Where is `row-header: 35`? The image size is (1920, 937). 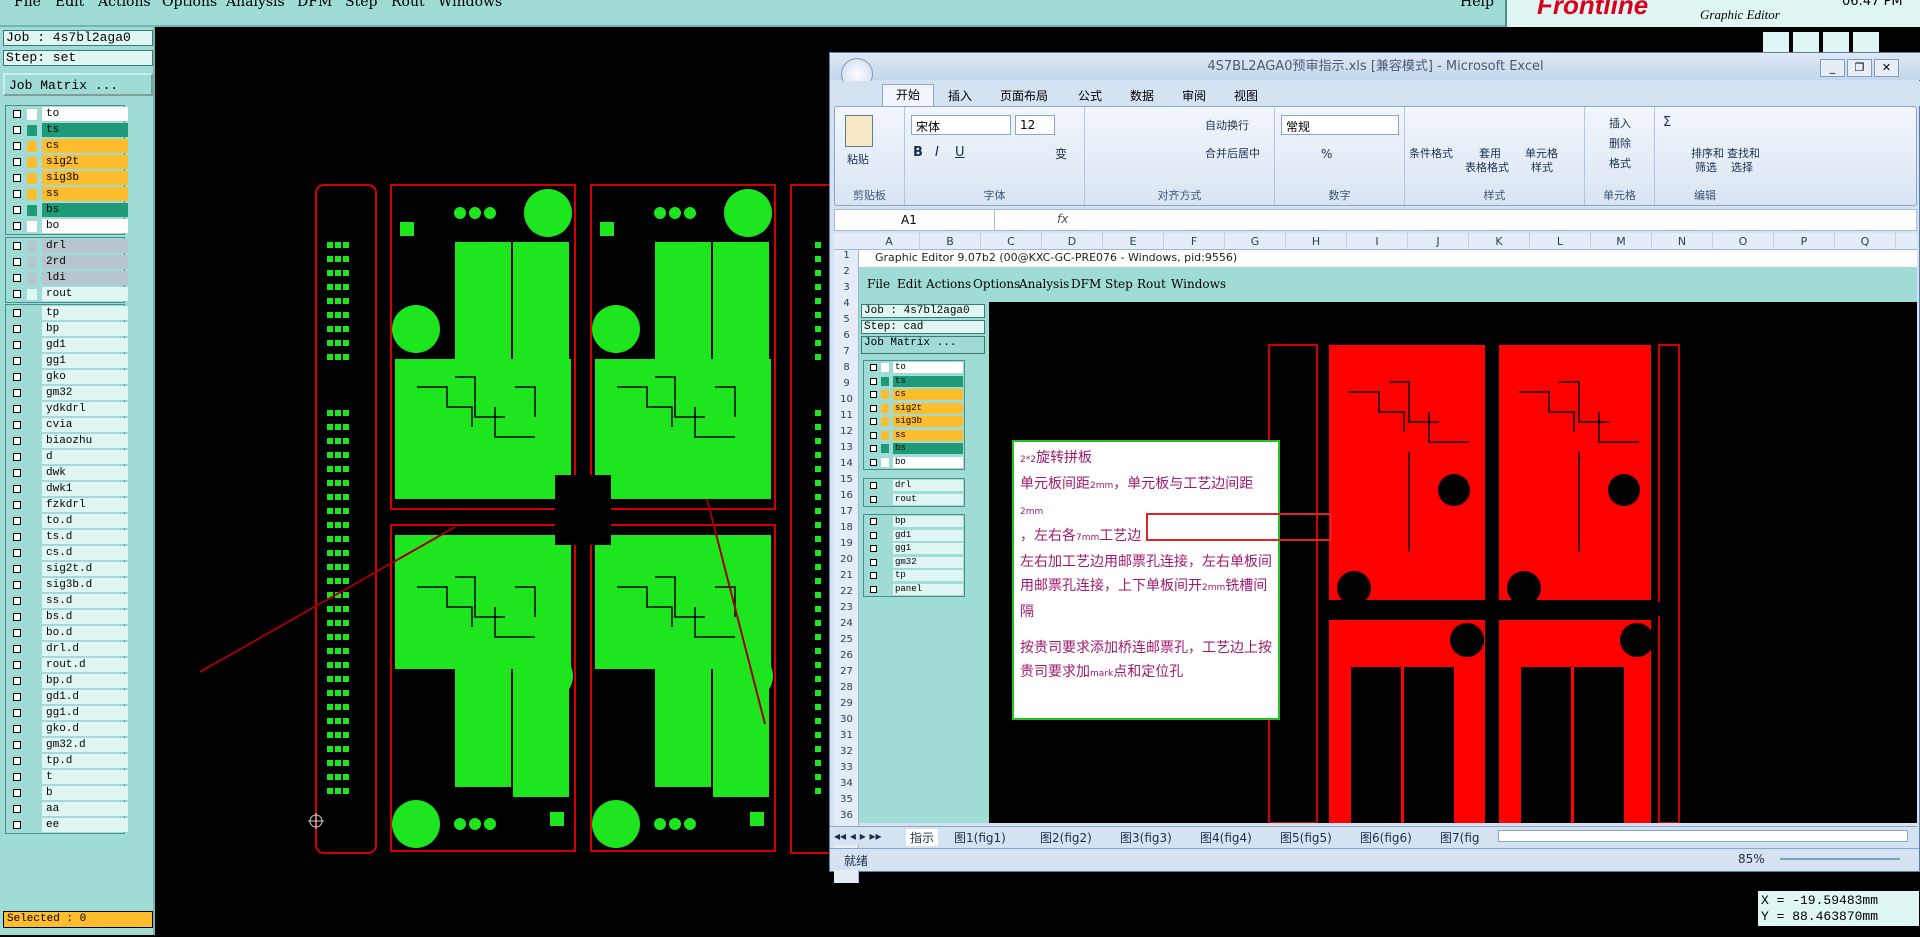 row-header: 35 is located at coordinates (846, 802).